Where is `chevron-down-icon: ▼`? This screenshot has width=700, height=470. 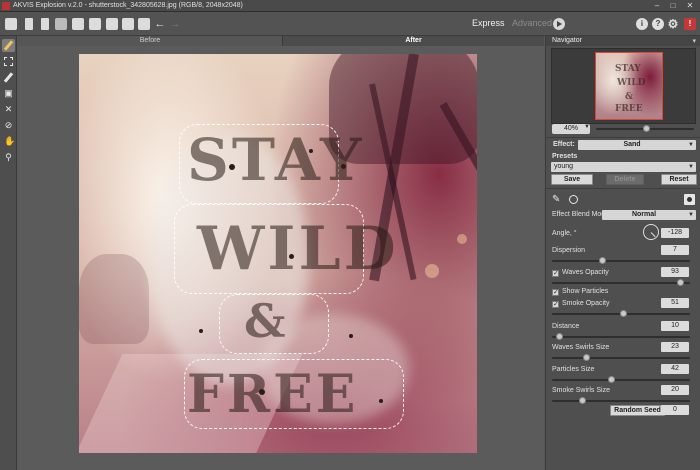 chevron-down-icon: ▼ is located at coordinates (691, 145).